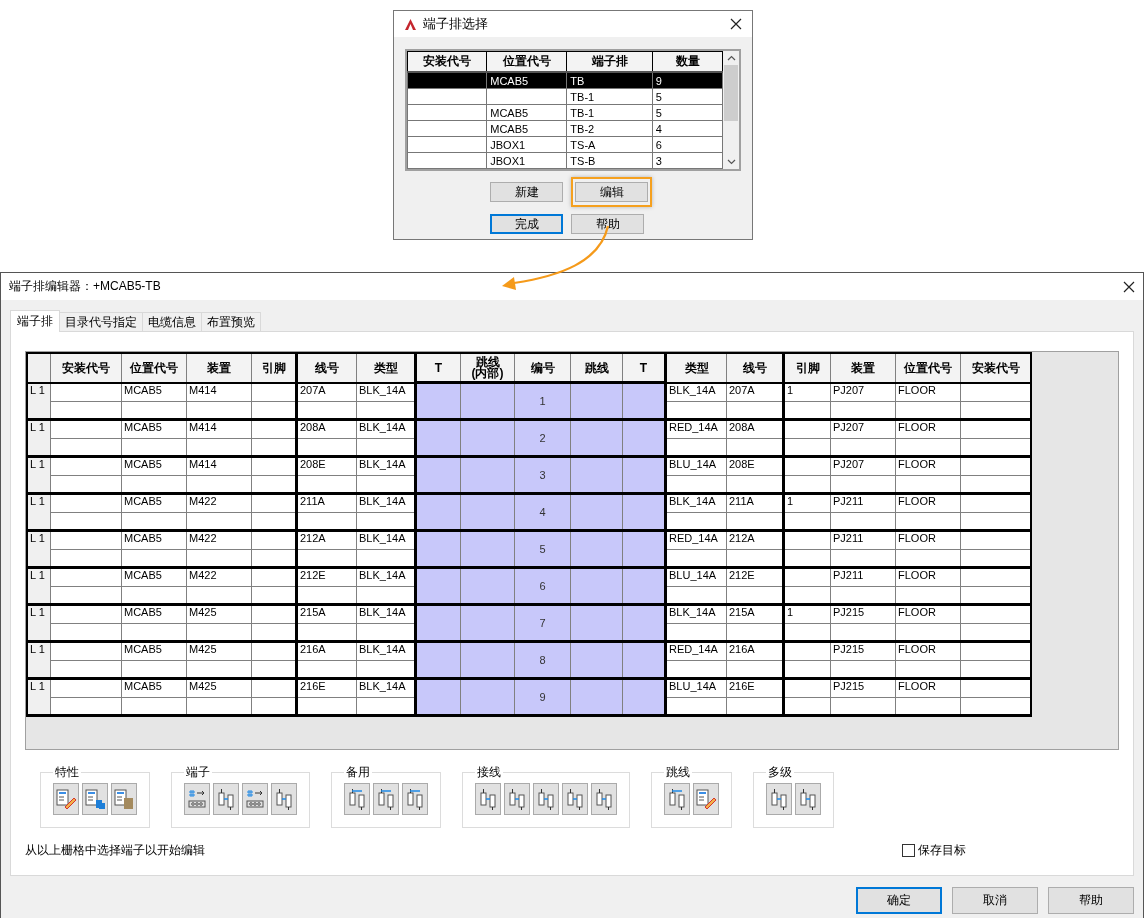  Describe the element at coordinates (115, 850) in the screenshot. I see `status-text: 从以上栅格中选择端子以开始编辑` at that location.